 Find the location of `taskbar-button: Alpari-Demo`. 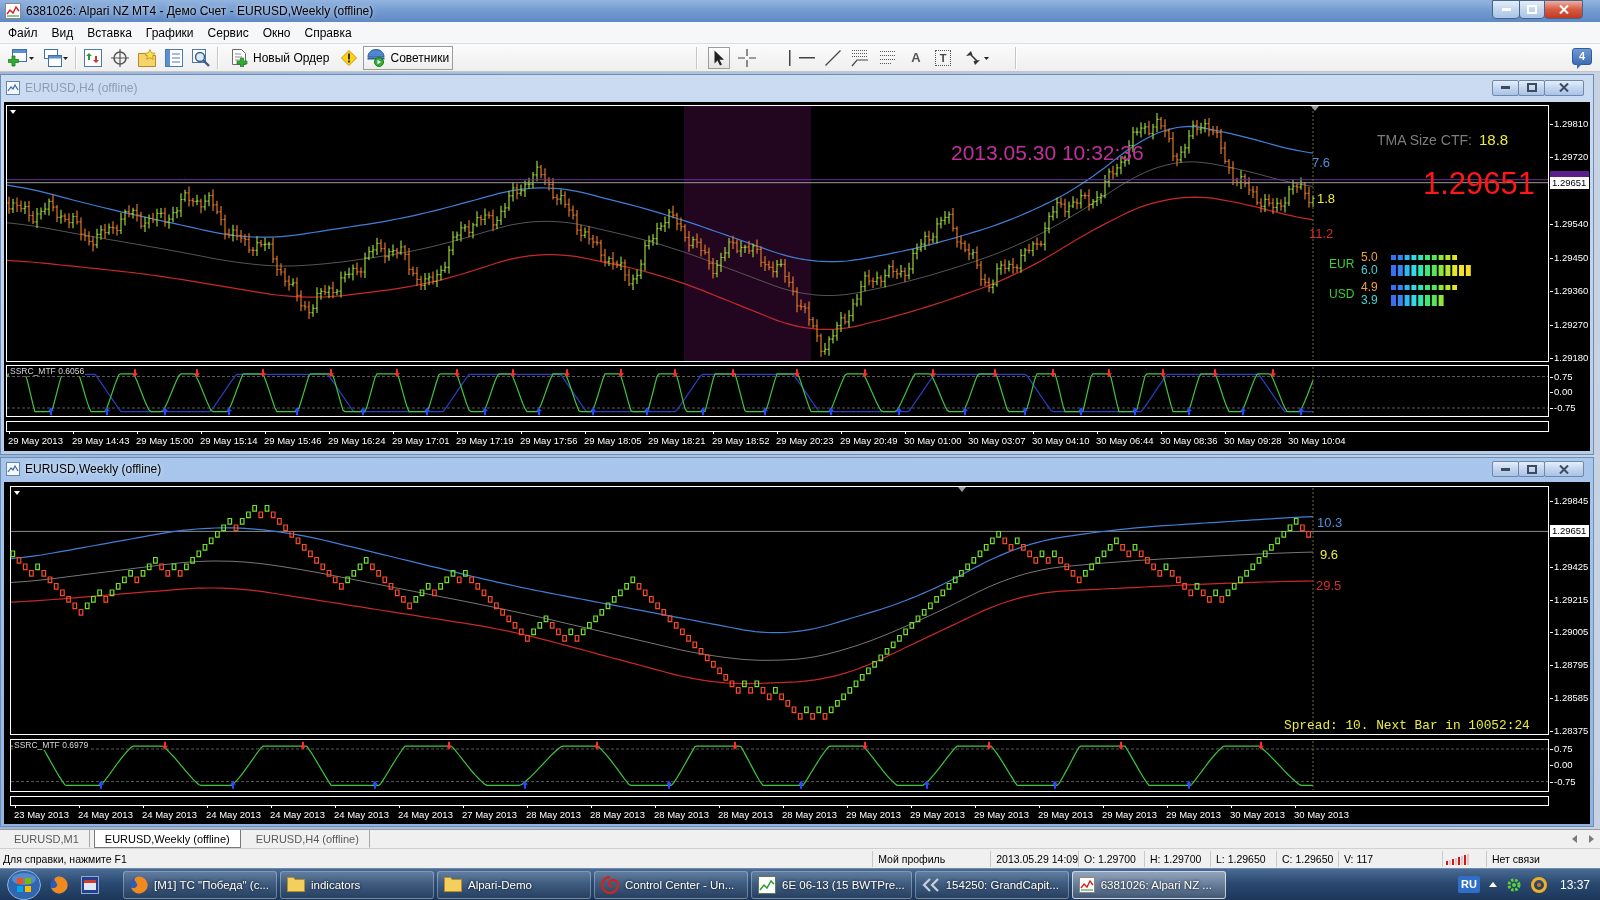

taskbar-button: Alpari-Demo is located at coordinates (514, 884).